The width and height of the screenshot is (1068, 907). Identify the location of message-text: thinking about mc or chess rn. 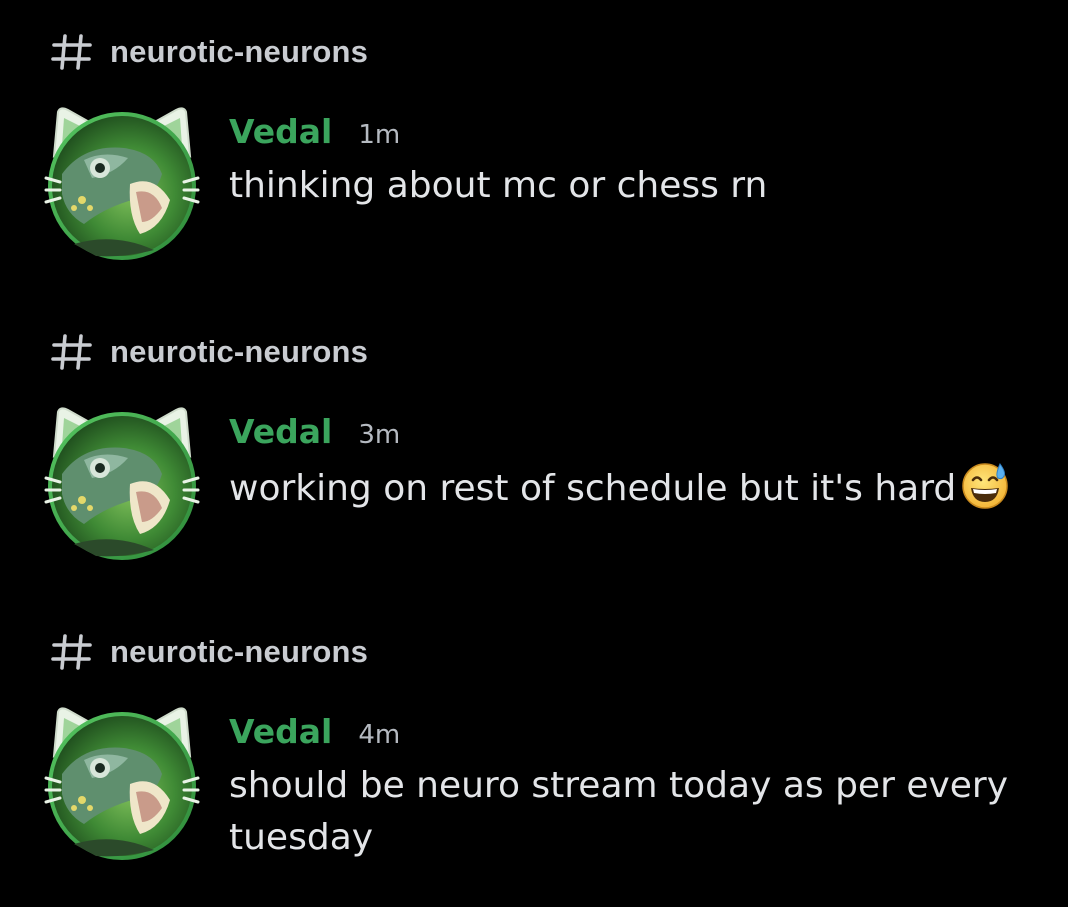
(628, 186).